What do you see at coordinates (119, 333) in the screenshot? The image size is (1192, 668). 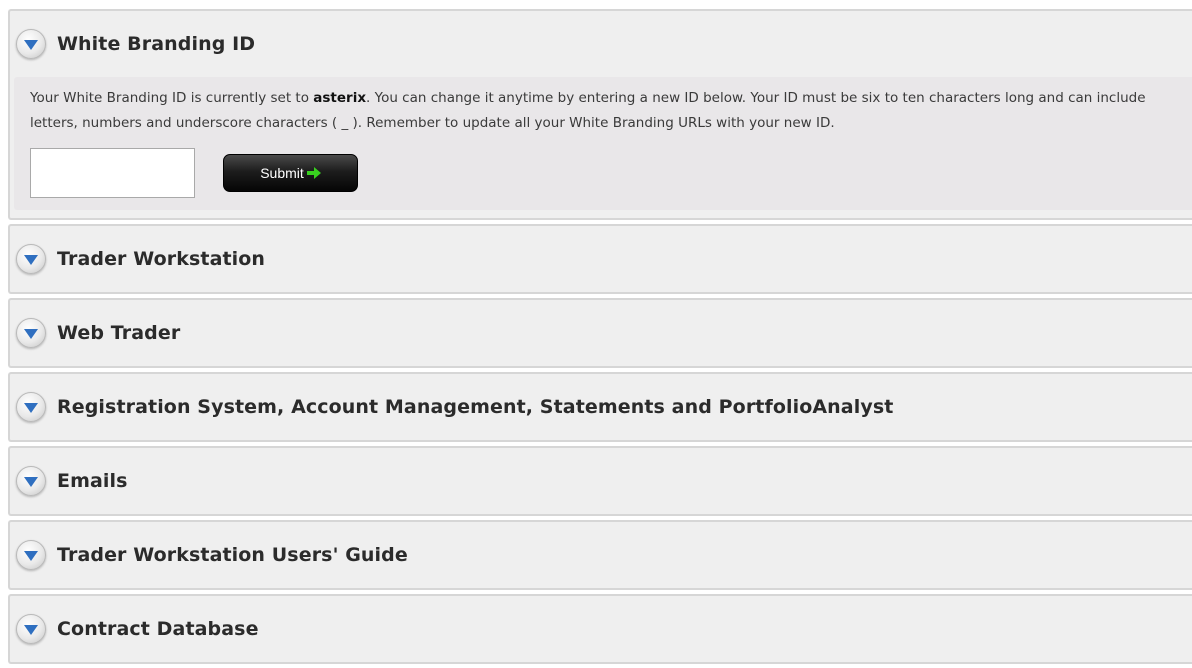 I see `section-title: Web Trader` at bounding box center [119, 333].